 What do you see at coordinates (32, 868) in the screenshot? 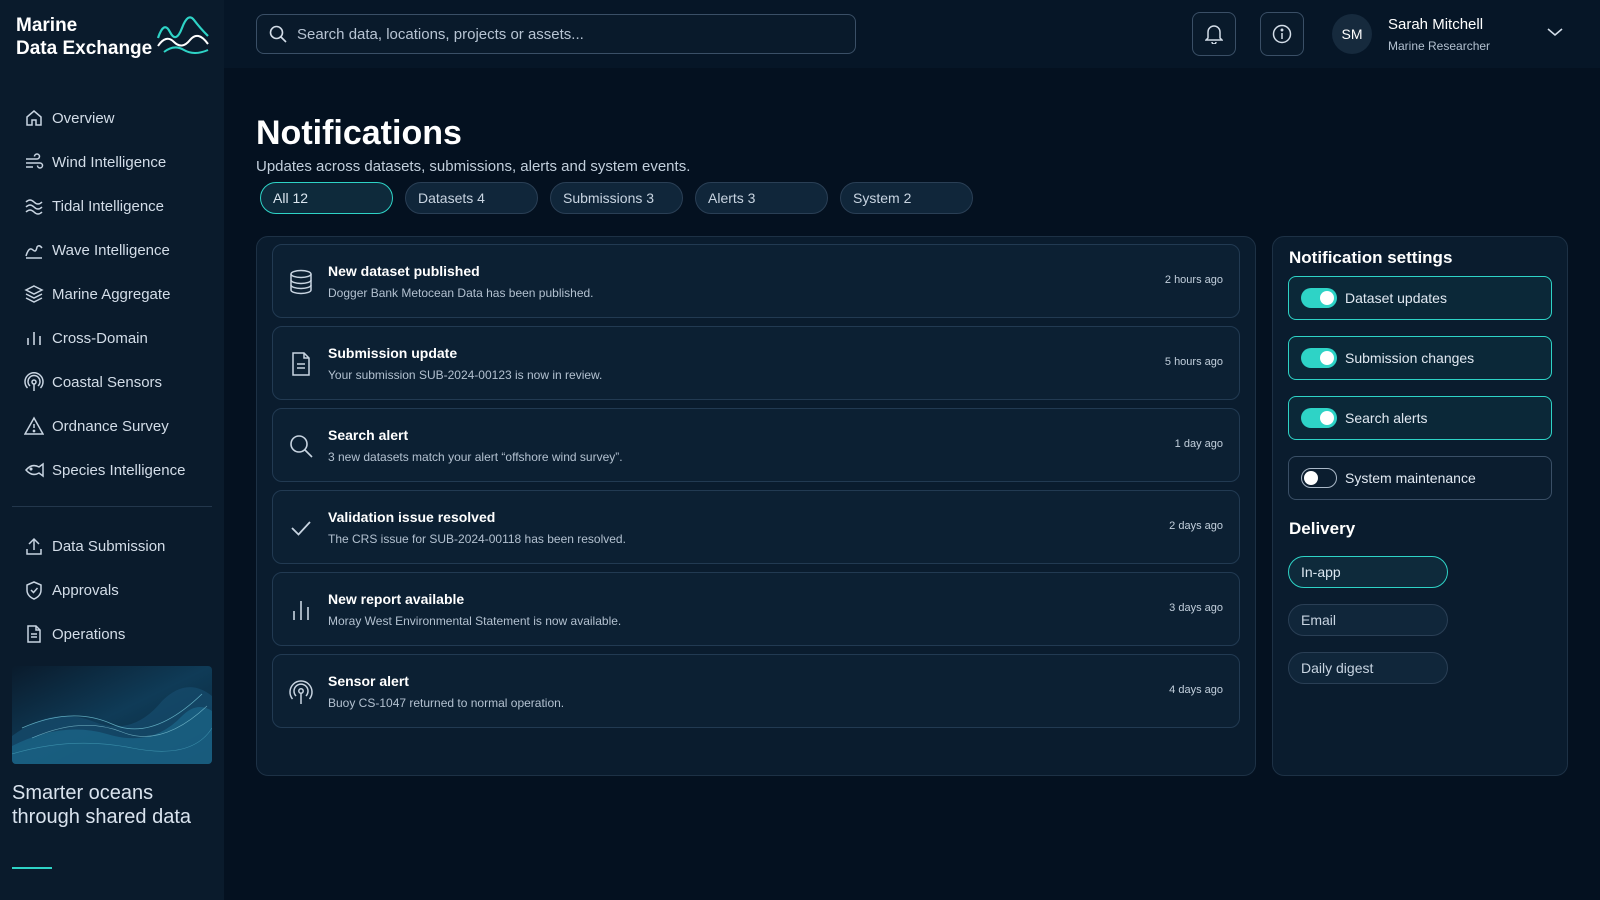
I see `tagline-accent-line` at bounding box center [32, 868].